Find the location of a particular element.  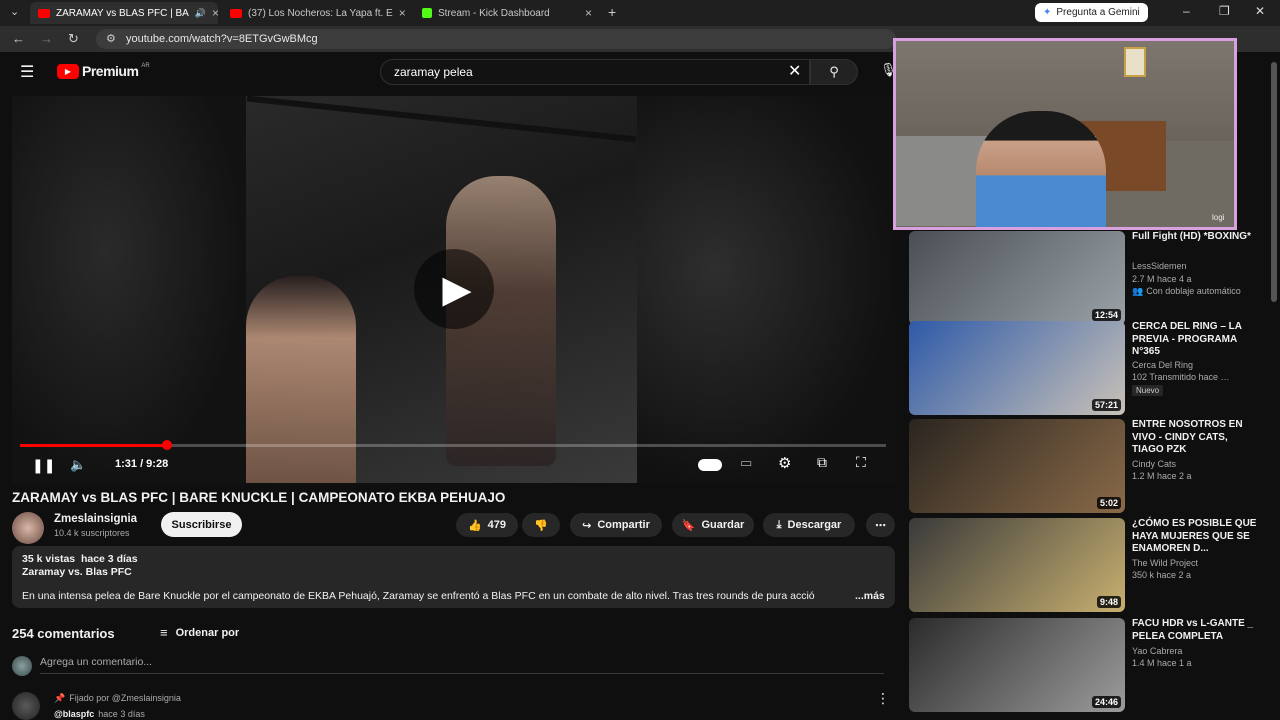

comment-header: @blaspfc hace 3 días is located at coordinates (99, 714).